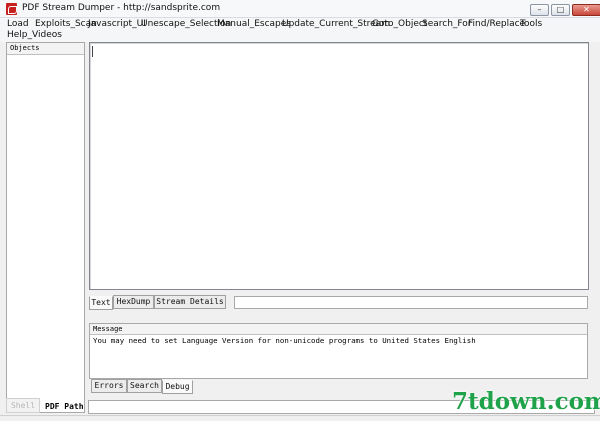 This screenshot has width=600, height=421. Describe the element at coordinates (300, 418) in the screenshot. I see `status-bar` at that location.